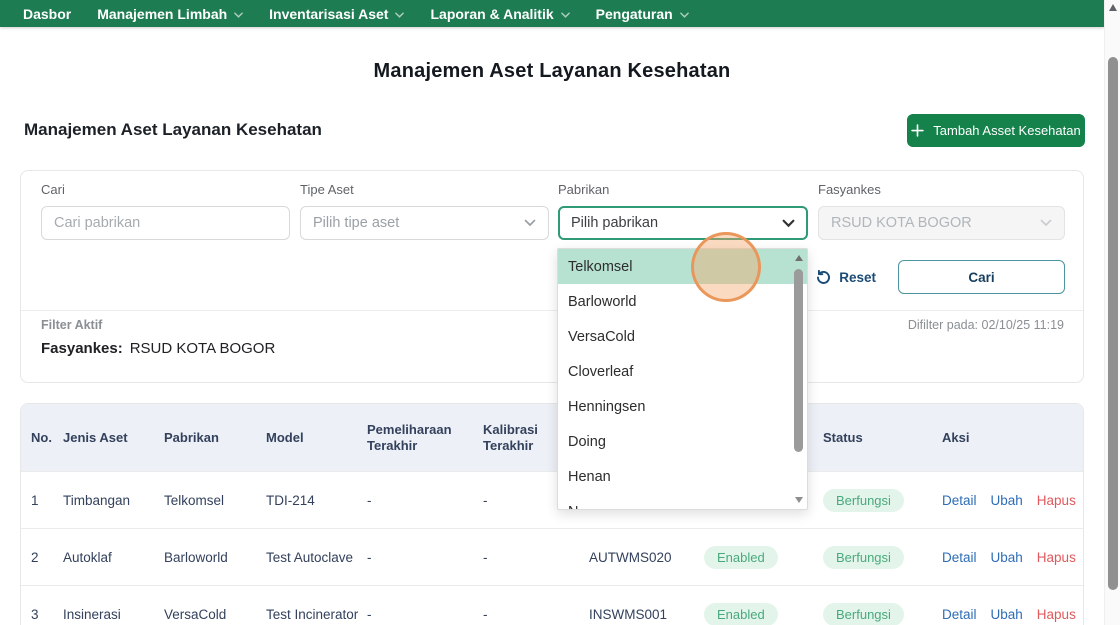 This screenshot has width=1120, height=625. Describe the element at coordinates (409, 437) in the screenshot. I see `col-header-pemeliharaan: Pemeliharaan Terakhir` at that location.